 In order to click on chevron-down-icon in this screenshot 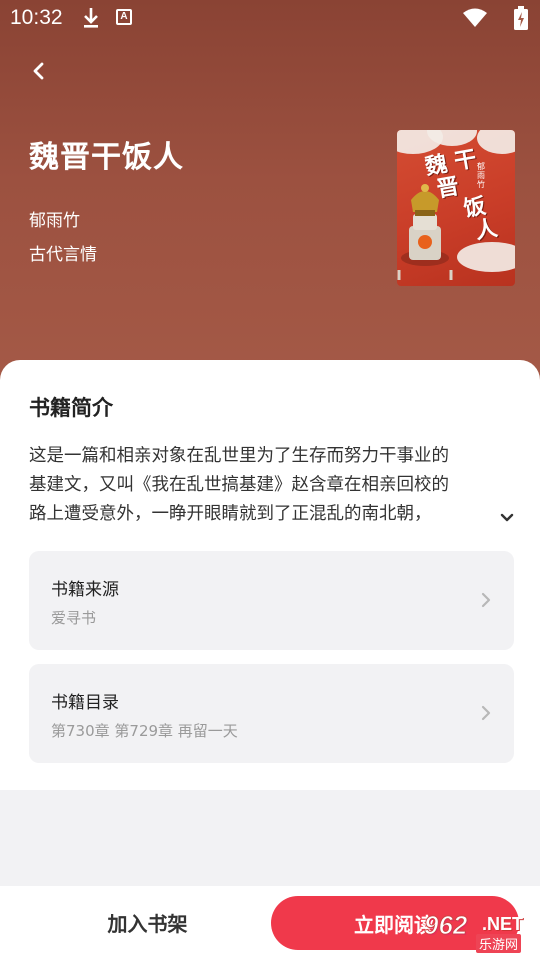, I will do `click(507, 517)`.